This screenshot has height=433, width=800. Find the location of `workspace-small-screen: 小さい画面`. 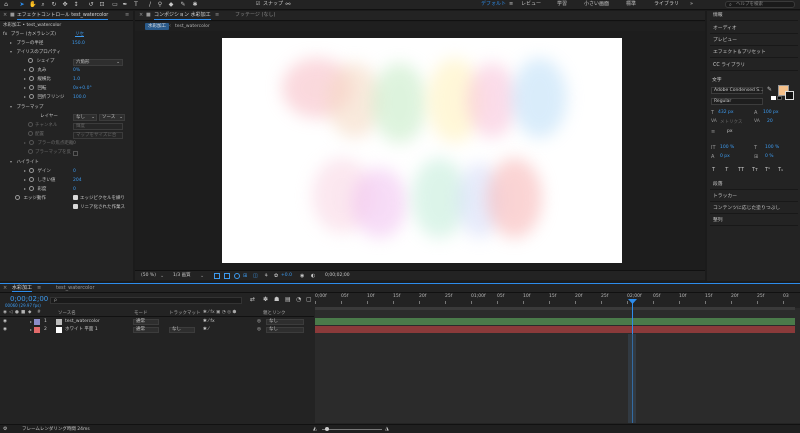

workspace-small-screen: 小さい画面 is located at coordinates (596, 4).